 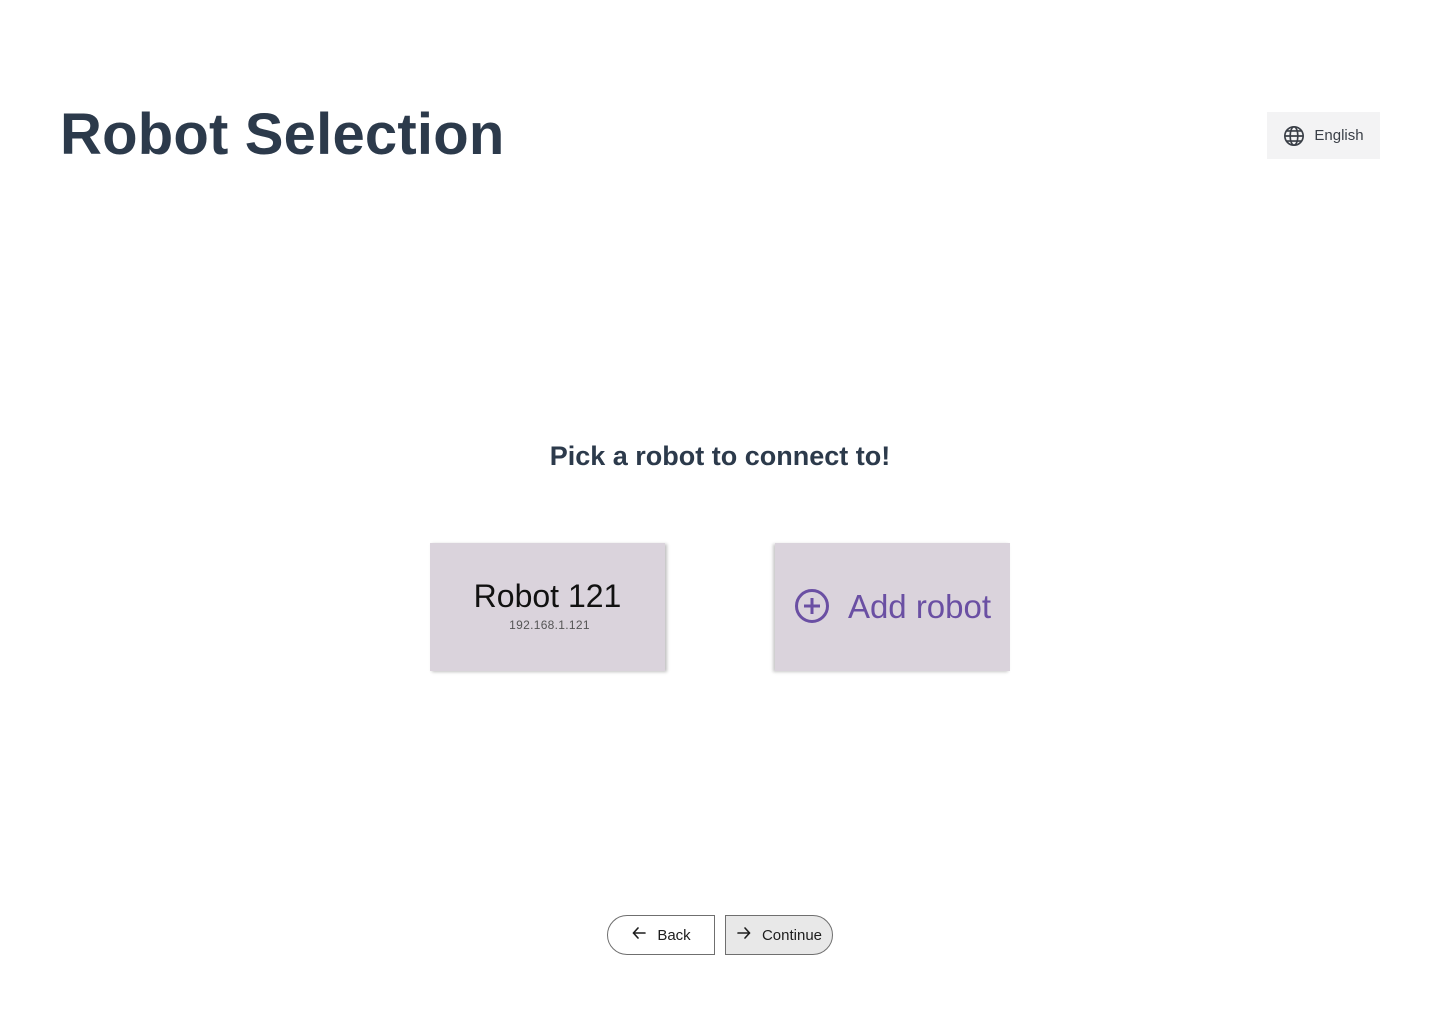 I want to click on language-button: English, so click(x=1323, y=135).